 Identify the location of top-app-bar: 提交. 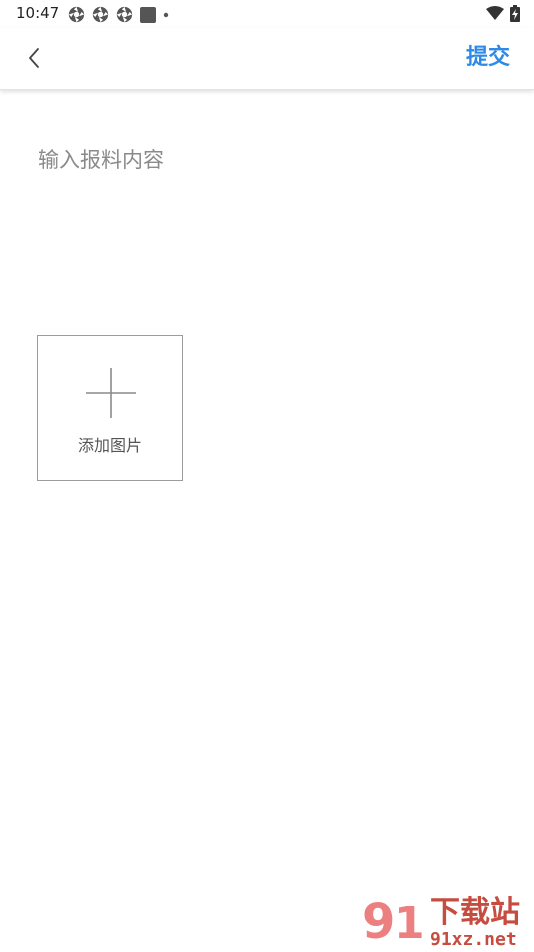
(267, 59).